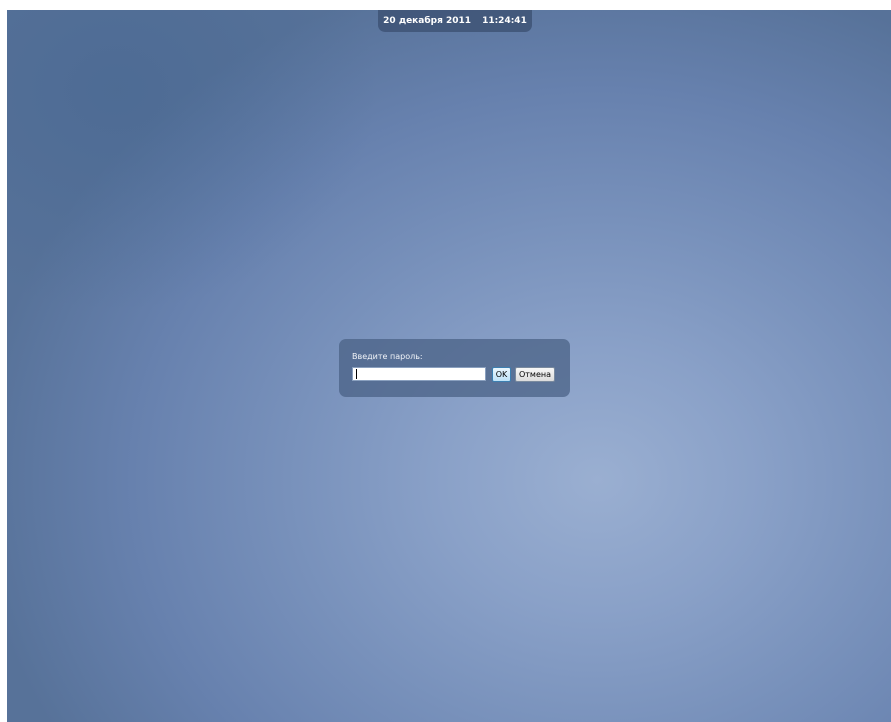 The image size is (891, 722). What do you see at coordinates (419, 374) in the screenshot?
I see `password-input` at bounding box center [419, 374].